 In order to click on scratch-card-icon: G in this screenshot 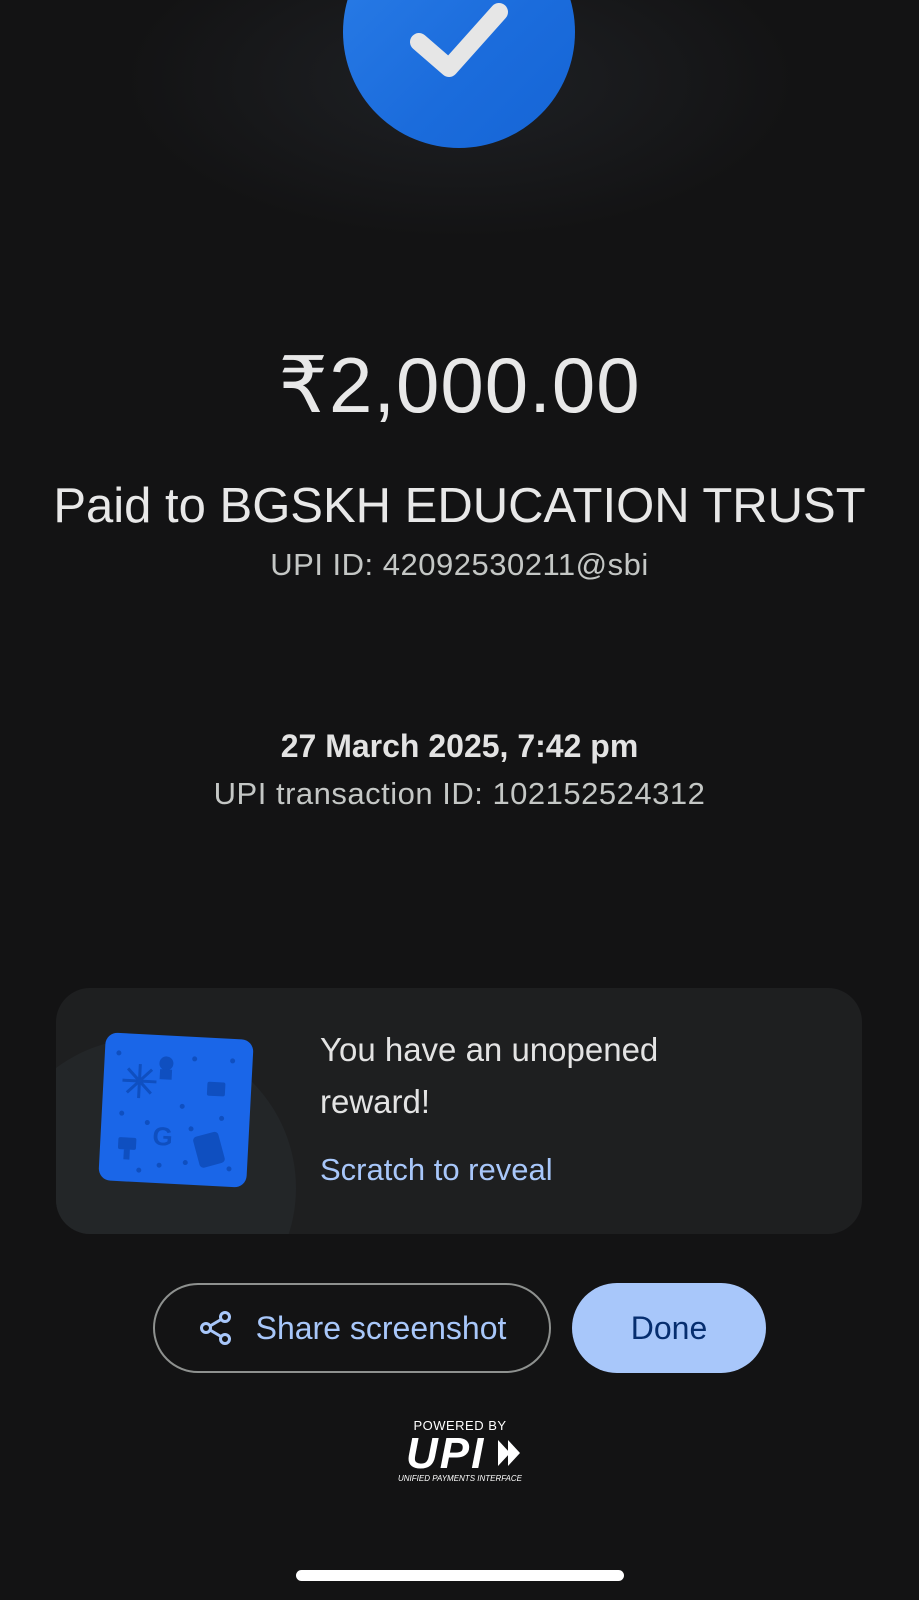, I will do `click(176, 1110)`.